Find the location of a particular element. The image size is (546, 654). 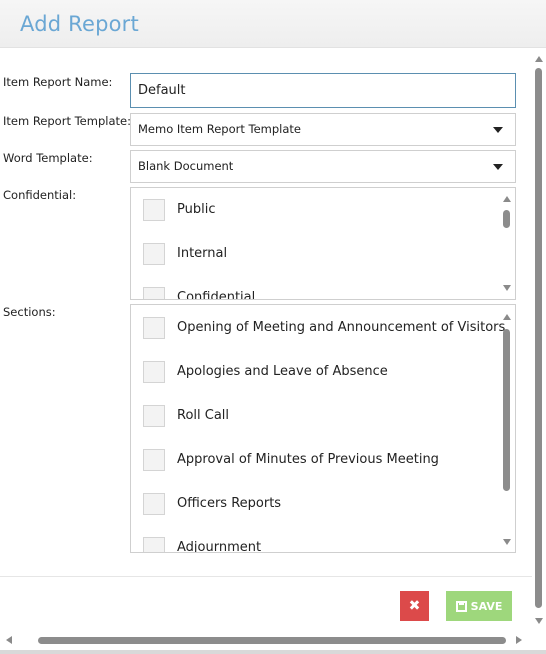

confidential-label: Confidential: is located at coordinates (40, 195).